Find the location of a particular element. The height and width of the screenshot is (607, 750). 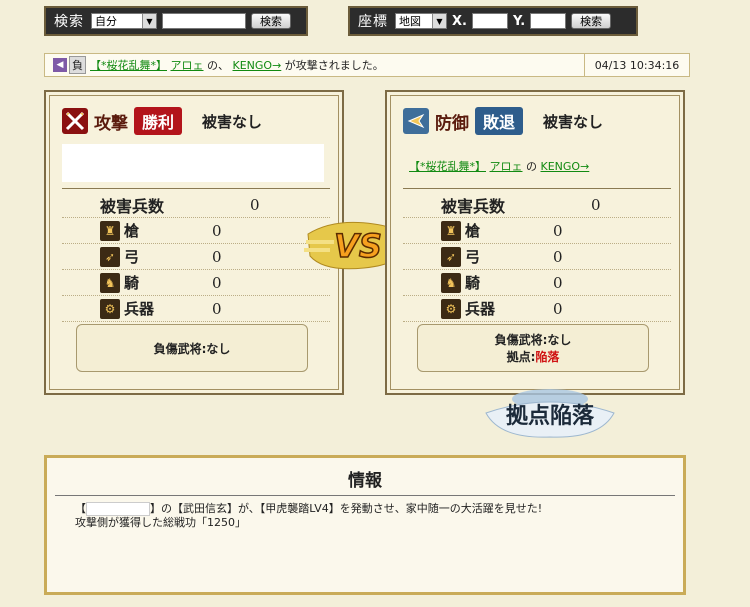

info-skill-text: 】の【武田信玄】が、【甲虎襲踏LV4】を発動させ、家中随一の大活躍を見せた! is located at coordinates (346, 508).